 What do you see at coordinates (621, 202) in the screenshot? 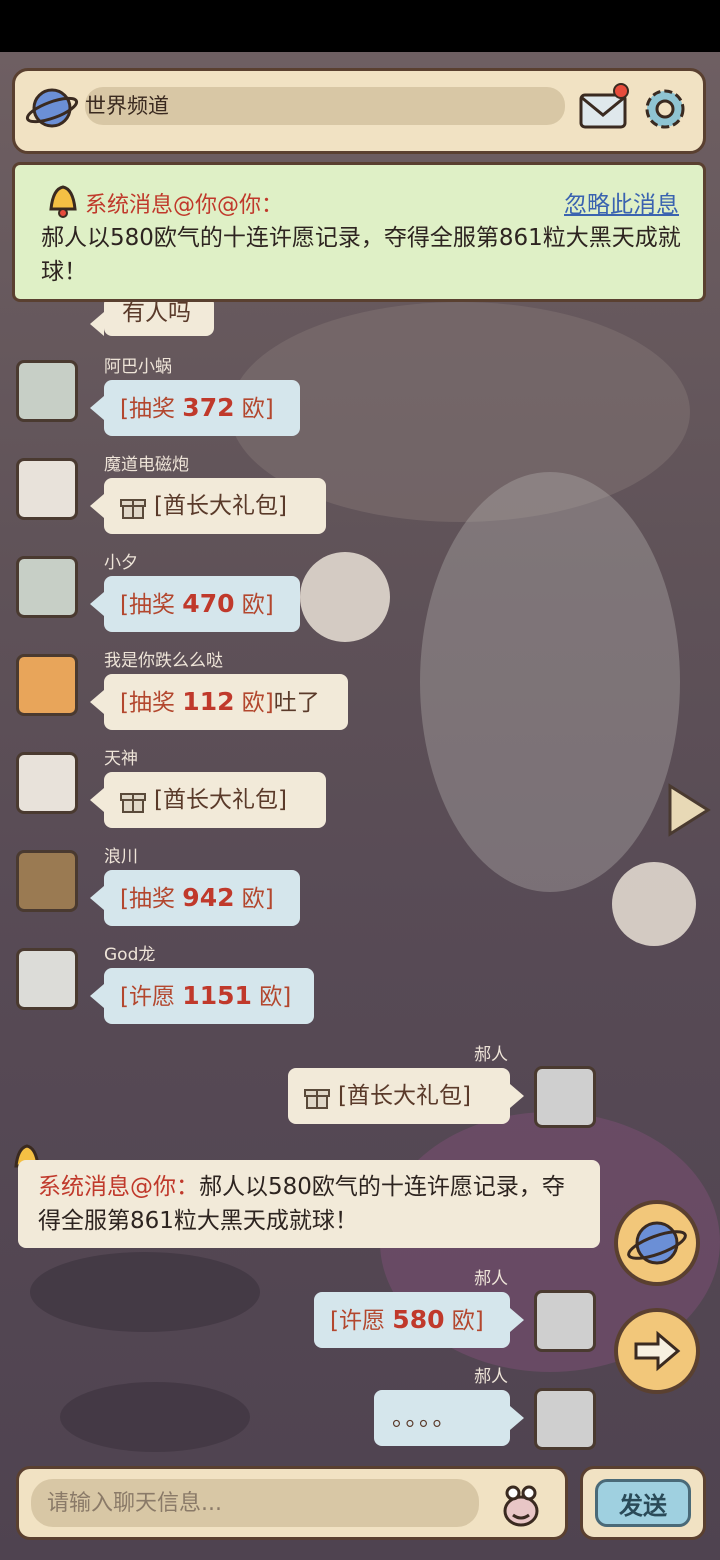
I see `ignore-message-link: 忽略此消息` at bounding box center [621, 202].